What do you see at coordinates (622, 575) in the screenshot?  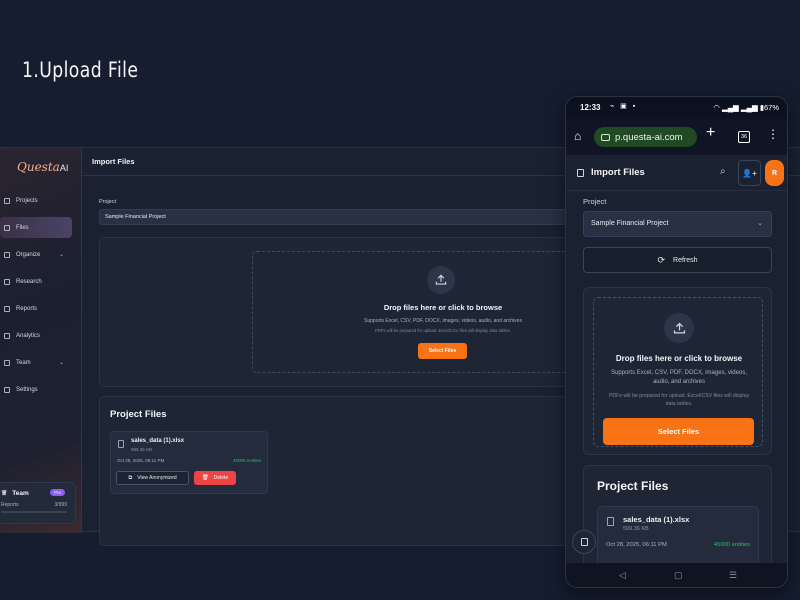 I see `back-icon: ◁` at bounding box center [622, 575].